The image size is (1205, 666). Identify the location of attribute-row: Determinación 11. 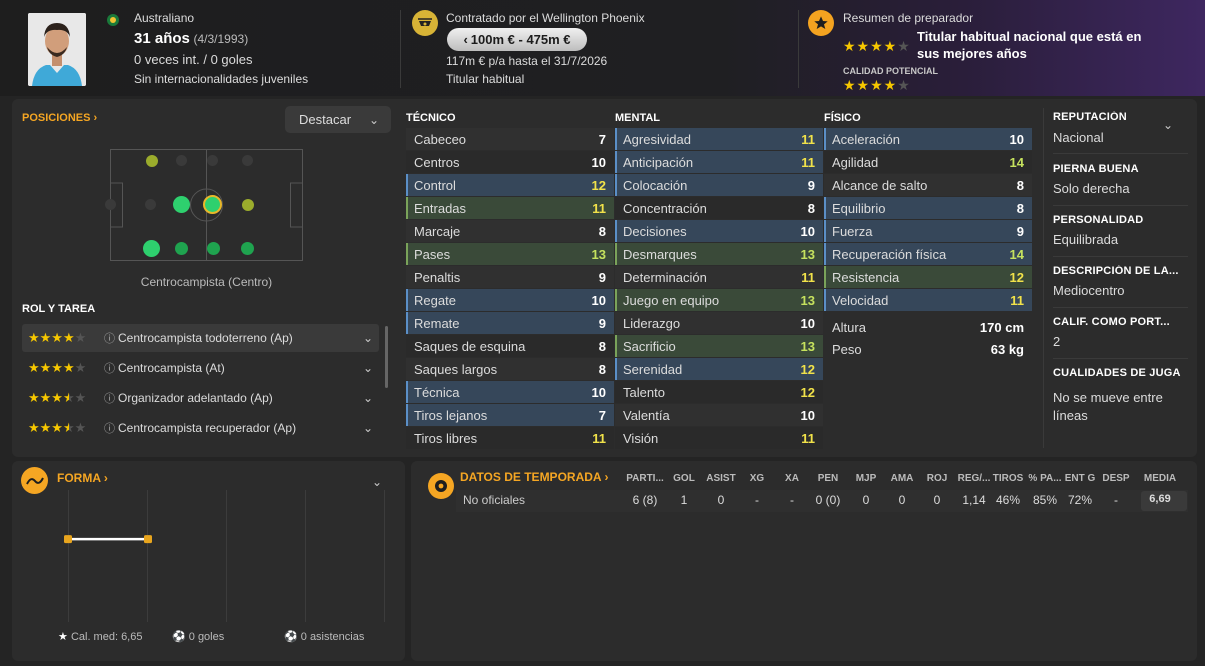
(719, 277).